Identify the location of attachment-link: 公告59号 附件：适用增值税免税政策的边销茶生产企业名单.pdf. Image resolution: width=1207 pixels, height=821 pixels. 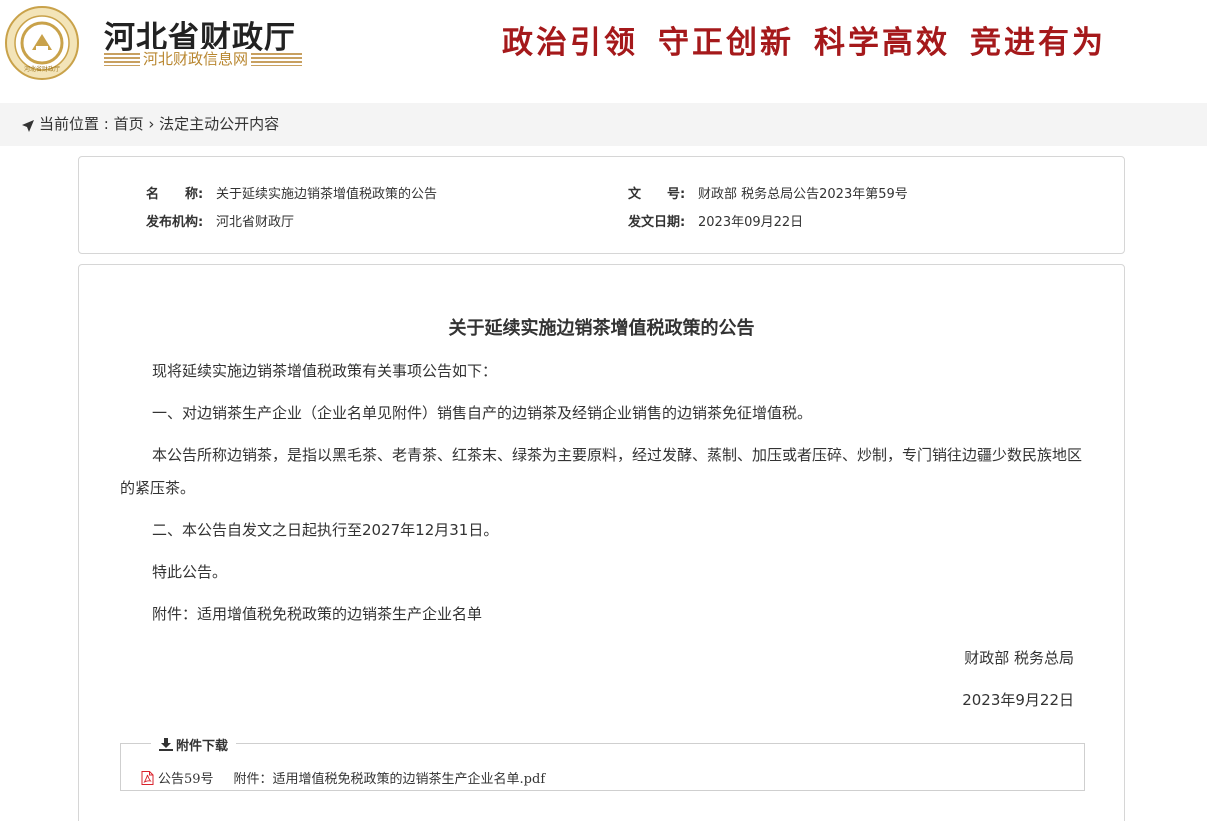
(343, 777).